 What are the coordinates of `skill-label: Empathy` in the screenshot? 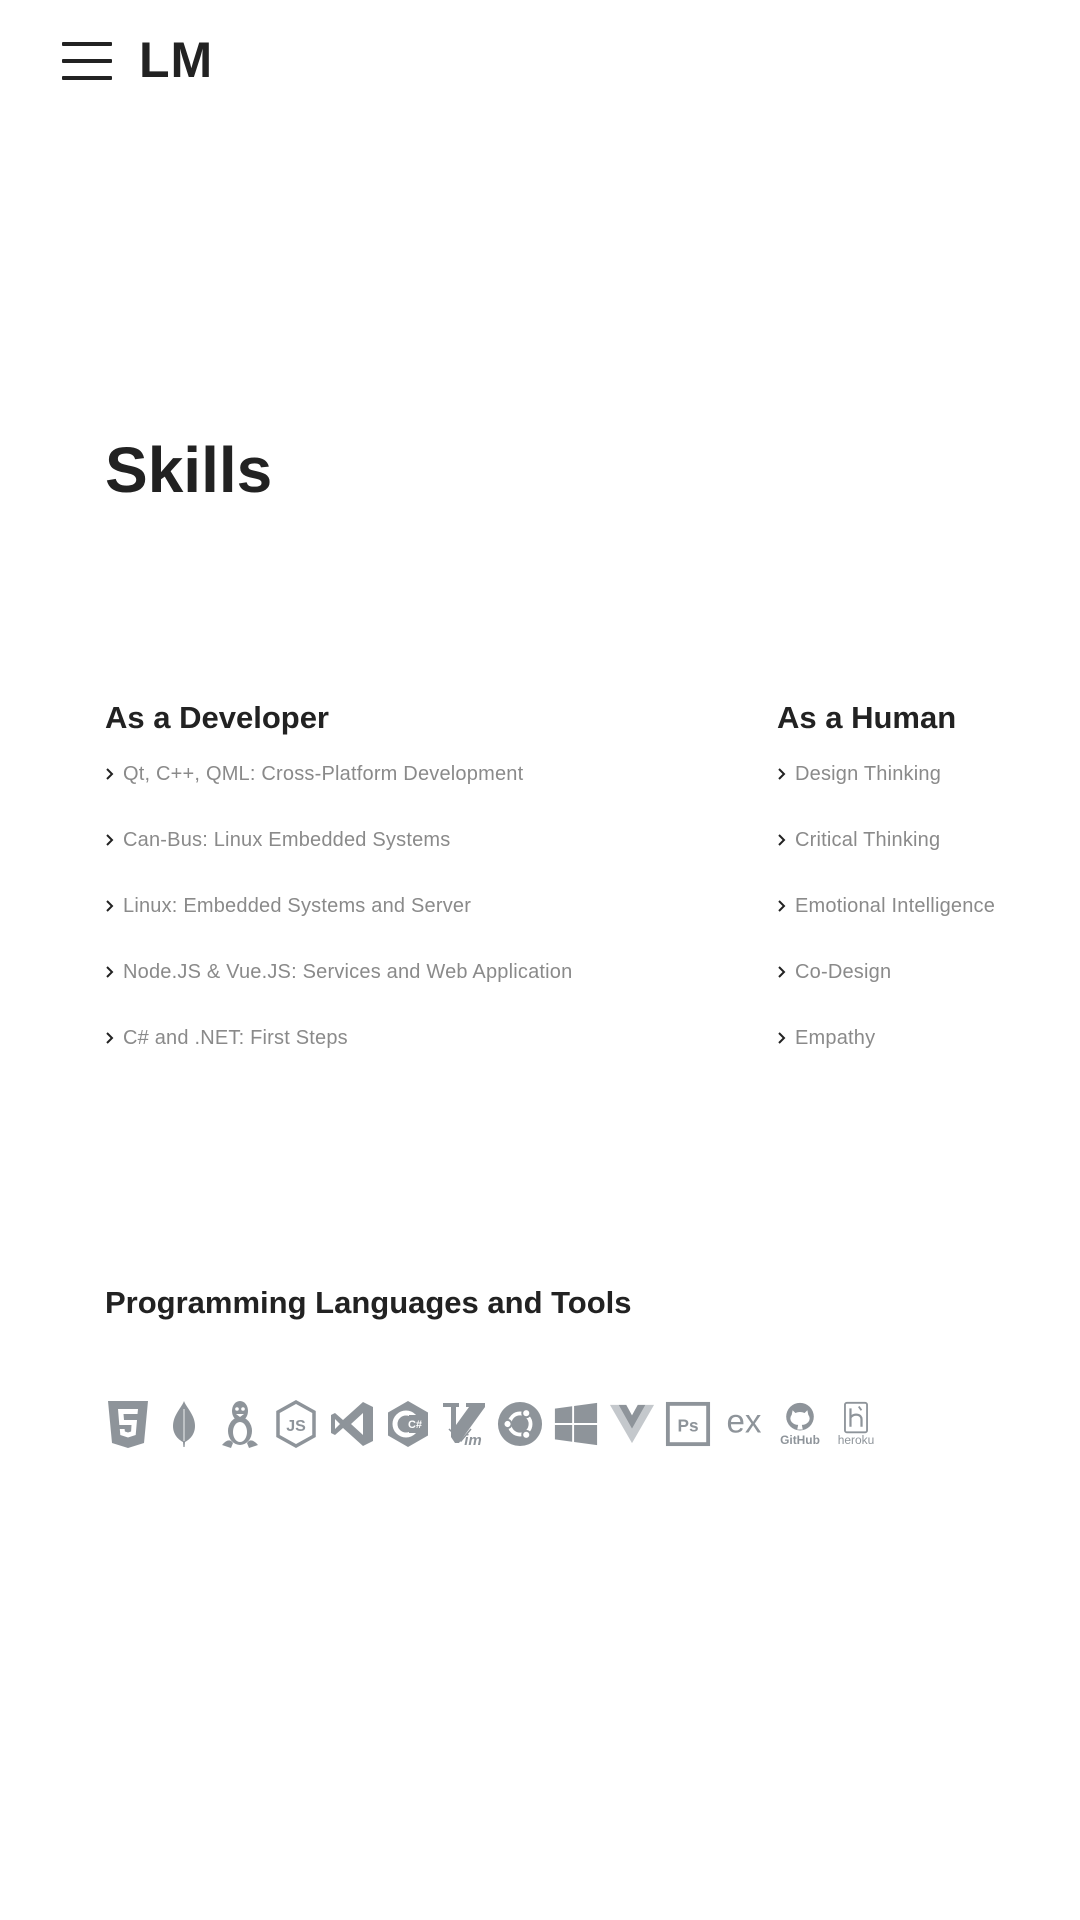 It's located at (835, 1038).